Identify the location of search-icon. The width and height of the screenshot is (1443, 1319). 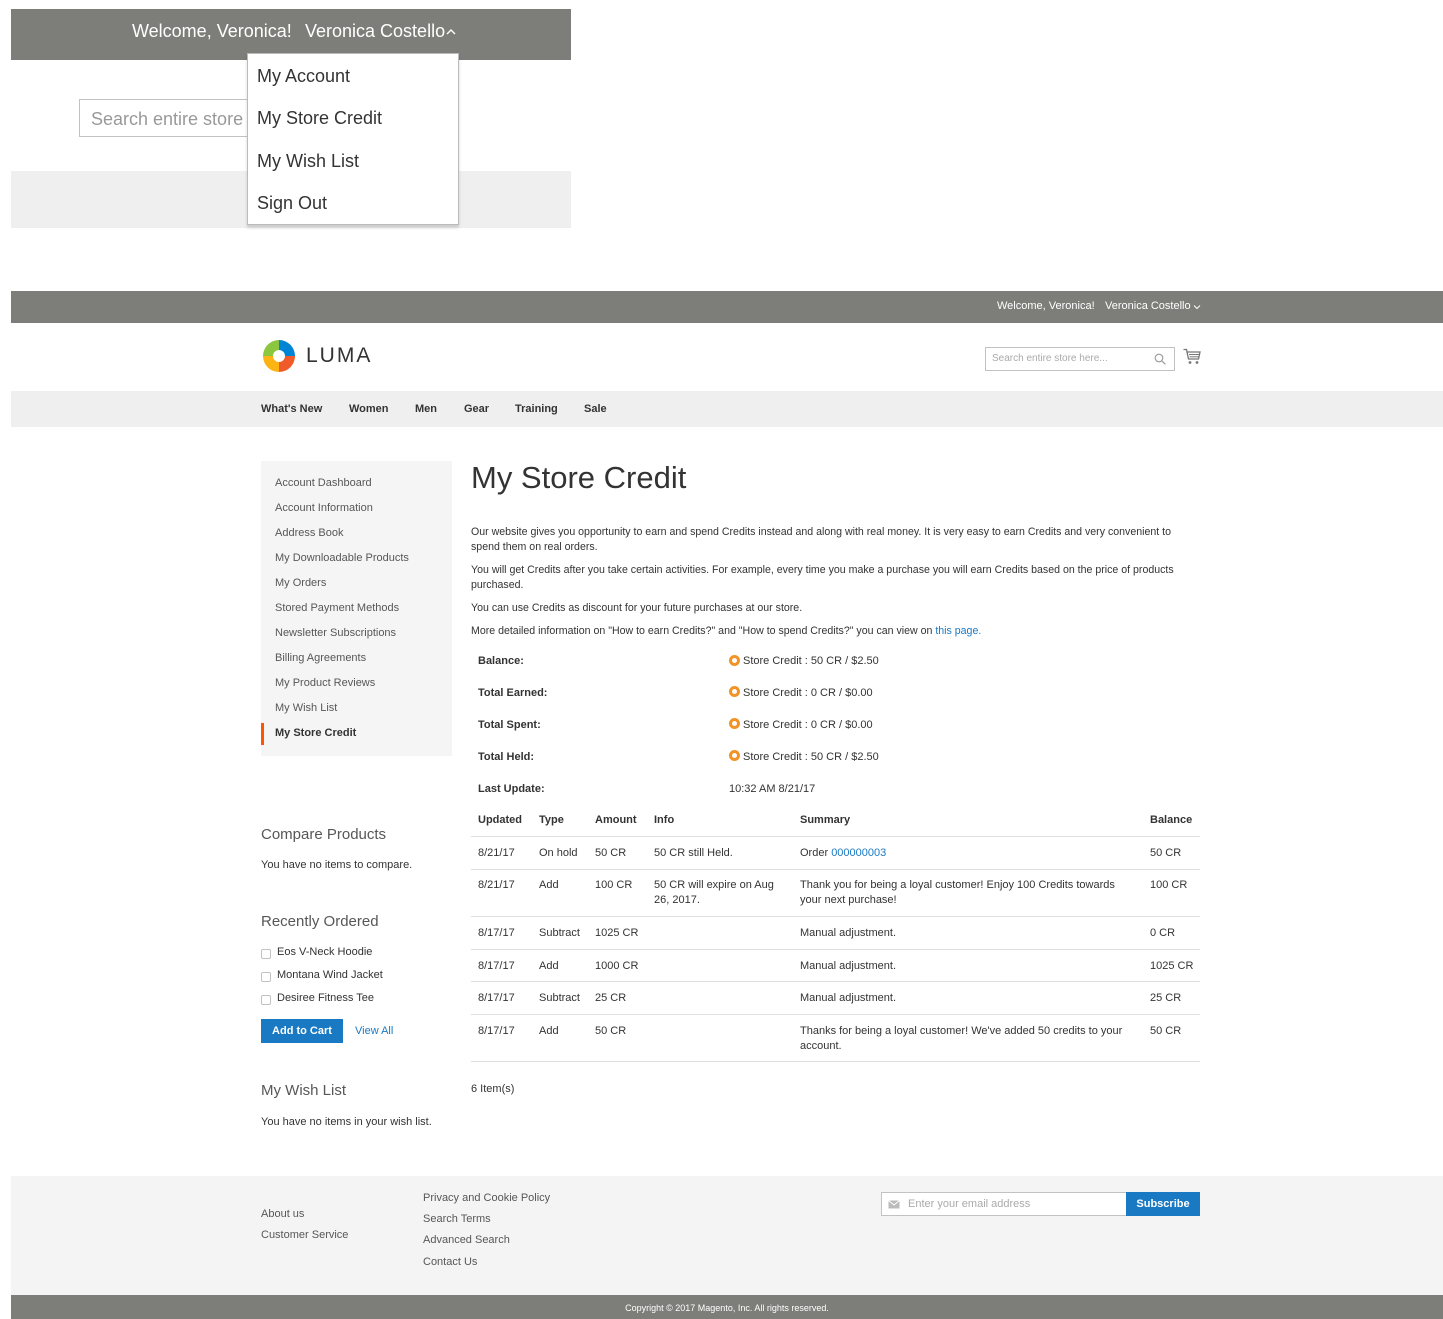
(1160, 359).